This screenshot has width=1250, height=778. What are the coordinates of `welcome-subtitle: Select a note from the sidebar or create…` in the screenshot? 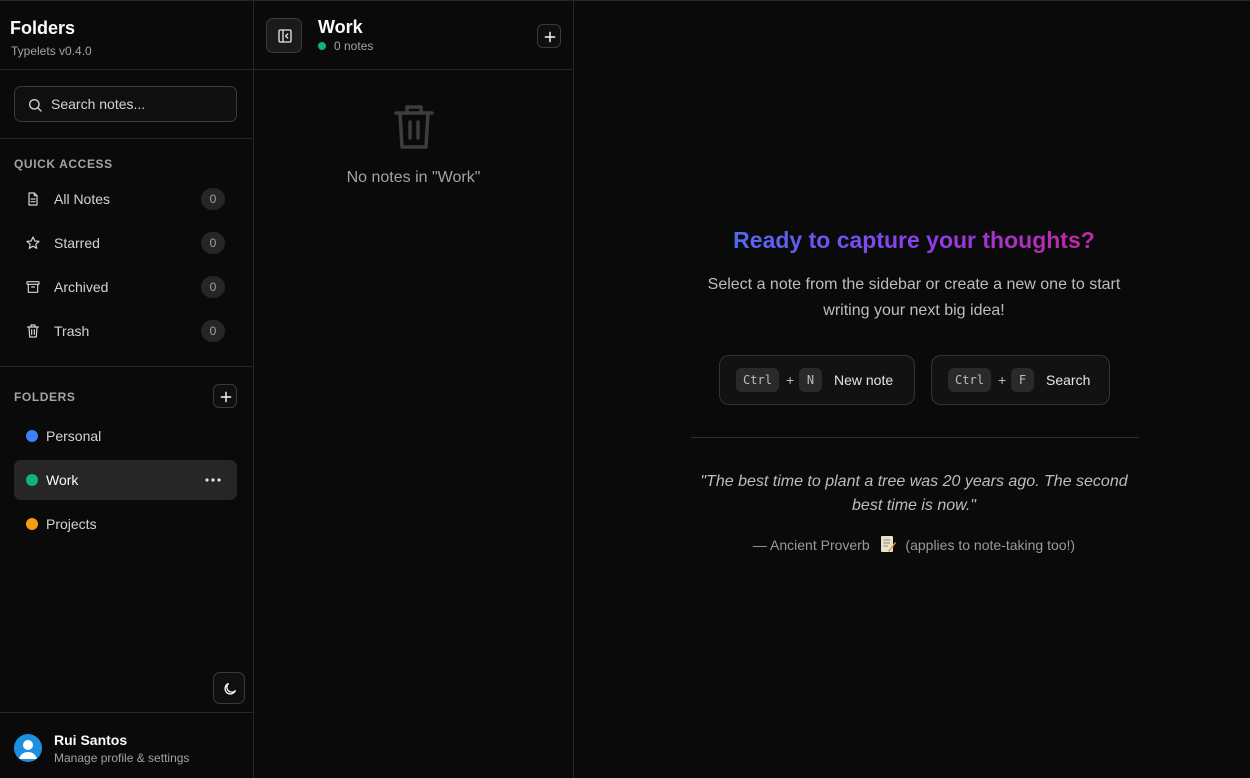 It's located at (914, 297).